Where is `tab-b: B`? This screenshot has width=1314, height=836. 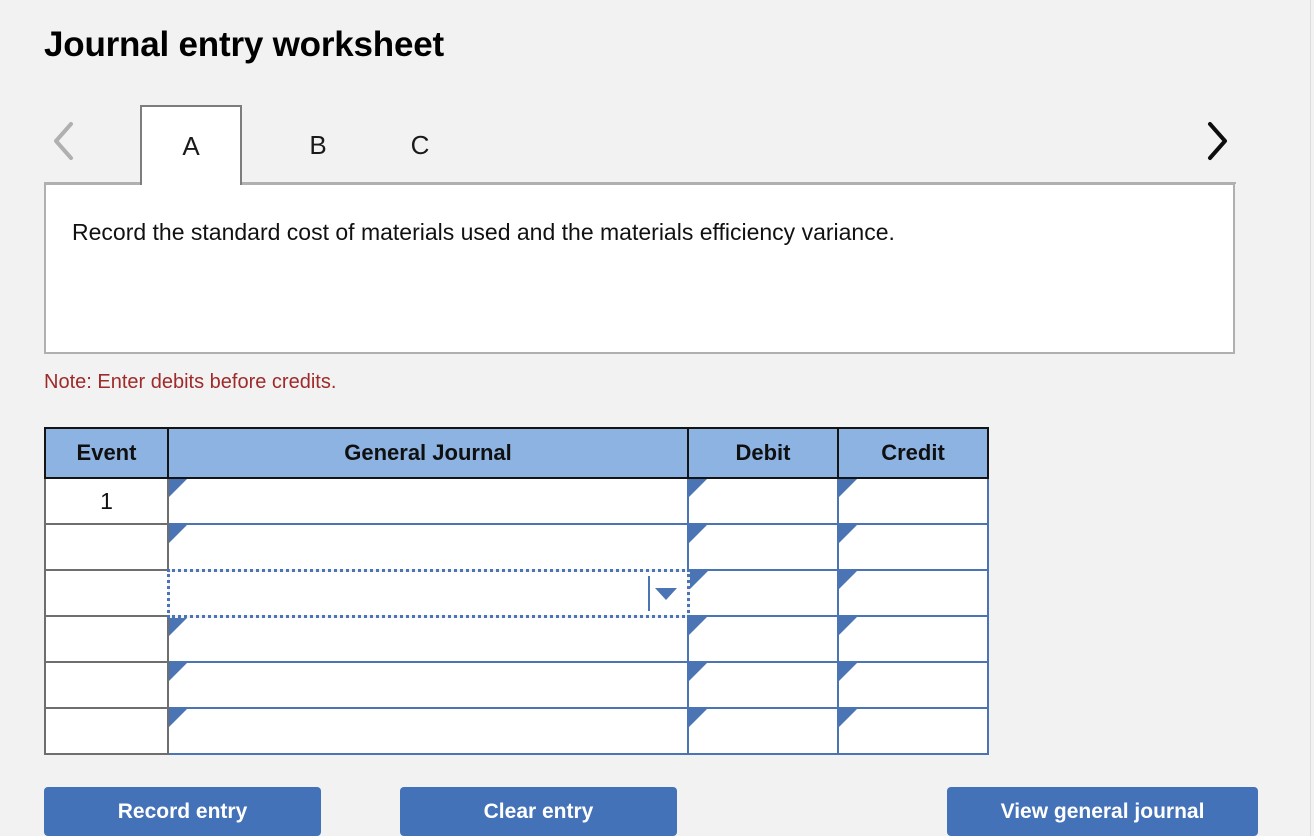
tab-b: B is located at coordinates (318, 145).